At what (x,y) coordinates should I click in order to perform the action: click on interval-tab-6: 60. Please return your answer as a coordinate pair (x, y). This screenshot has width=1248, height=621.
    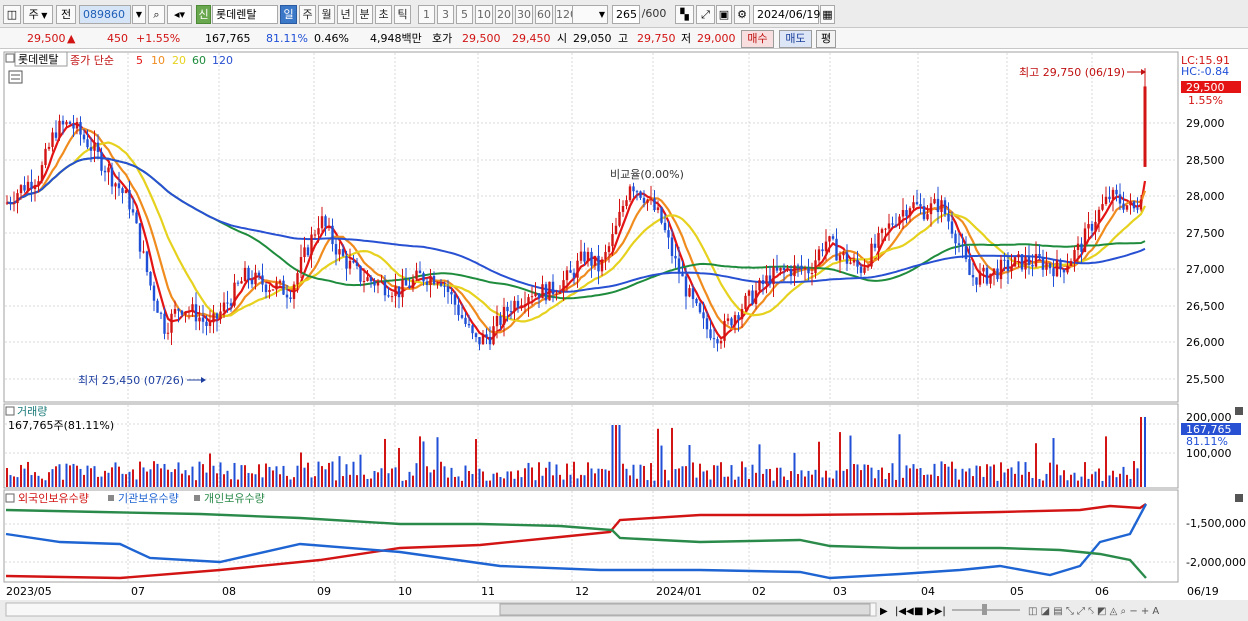
    Looking at the image, I should click on (544, 14).